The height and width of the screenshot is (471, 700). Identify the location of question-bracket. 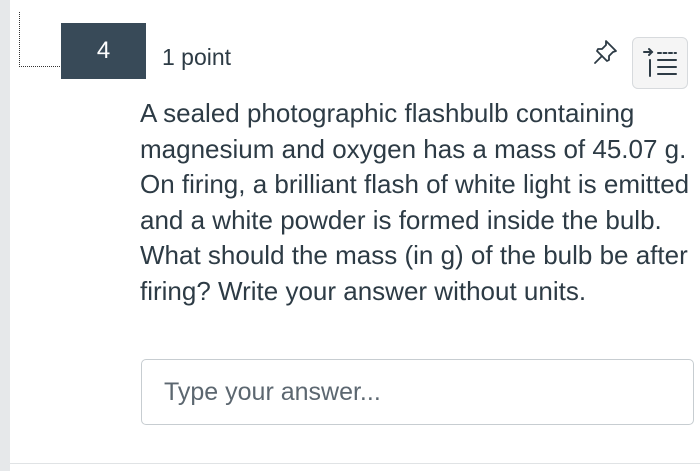
(39, 39).